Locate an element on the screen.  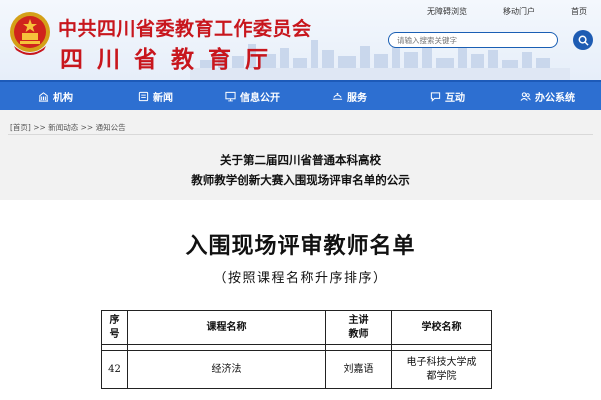
cell-school-line2: 都学院 is located at coordinates (441, 376).